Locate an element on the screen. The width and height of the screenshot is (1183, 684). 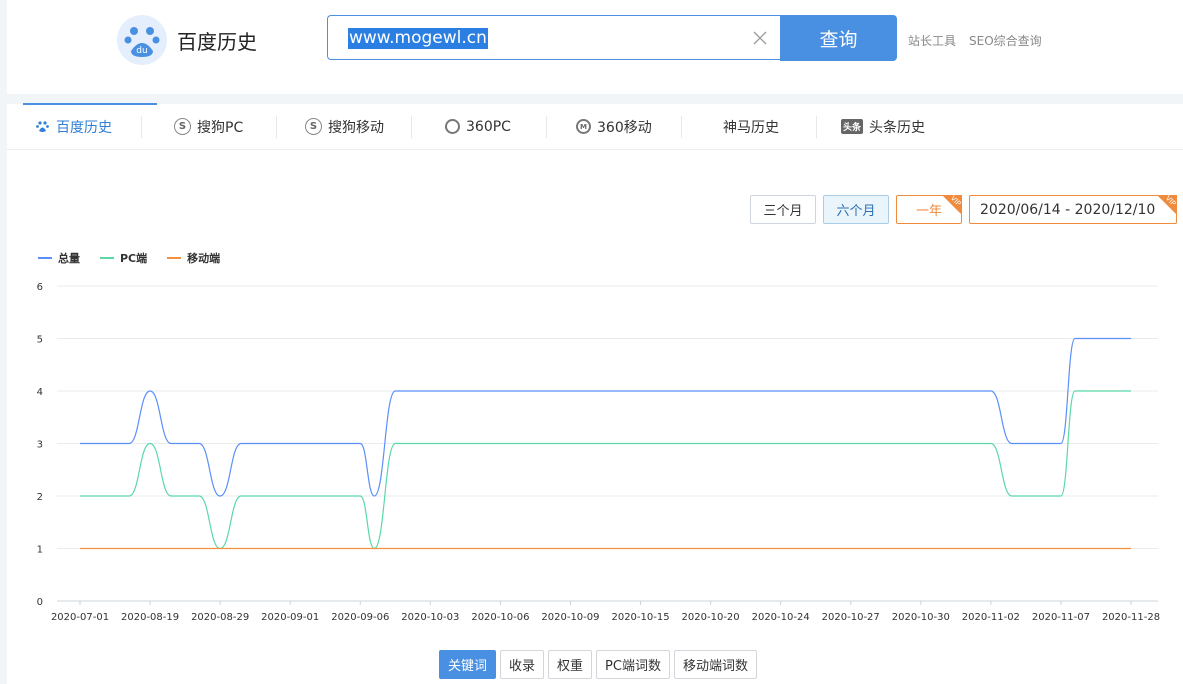
toutiao-icon: 头条 is located at coordinates (852, 126).